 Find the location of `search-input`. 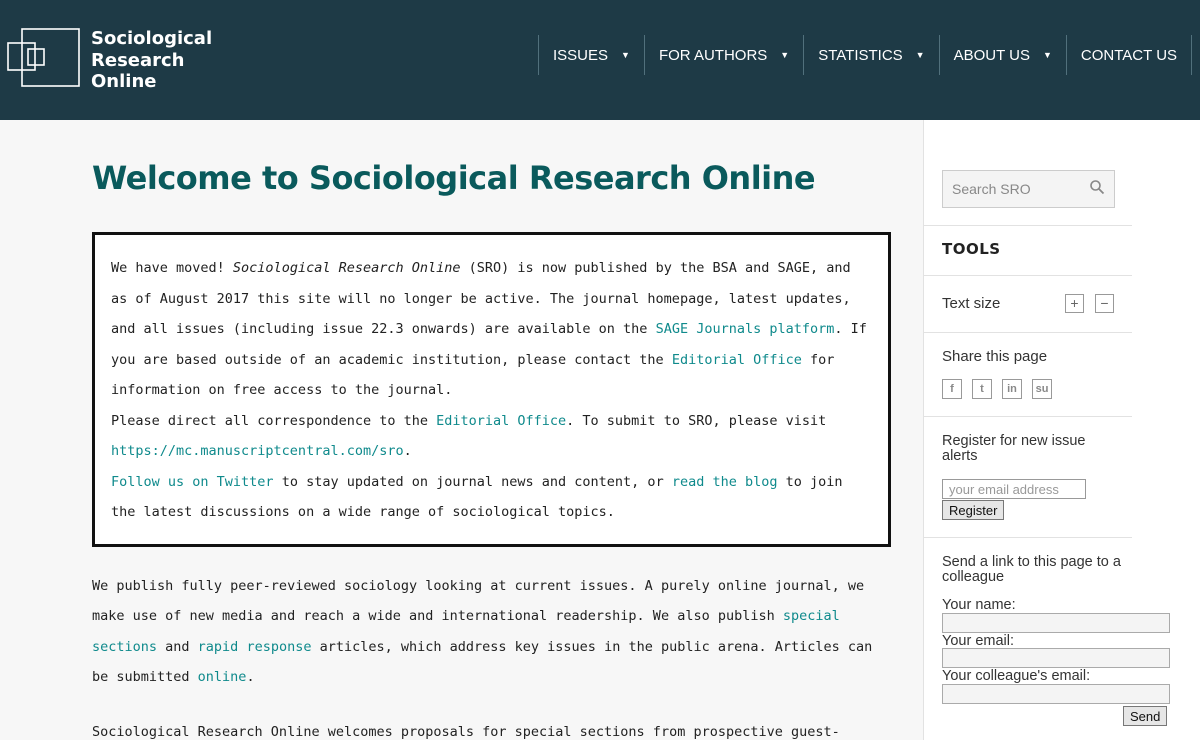

search-input is located at coordinates (1013, 189).